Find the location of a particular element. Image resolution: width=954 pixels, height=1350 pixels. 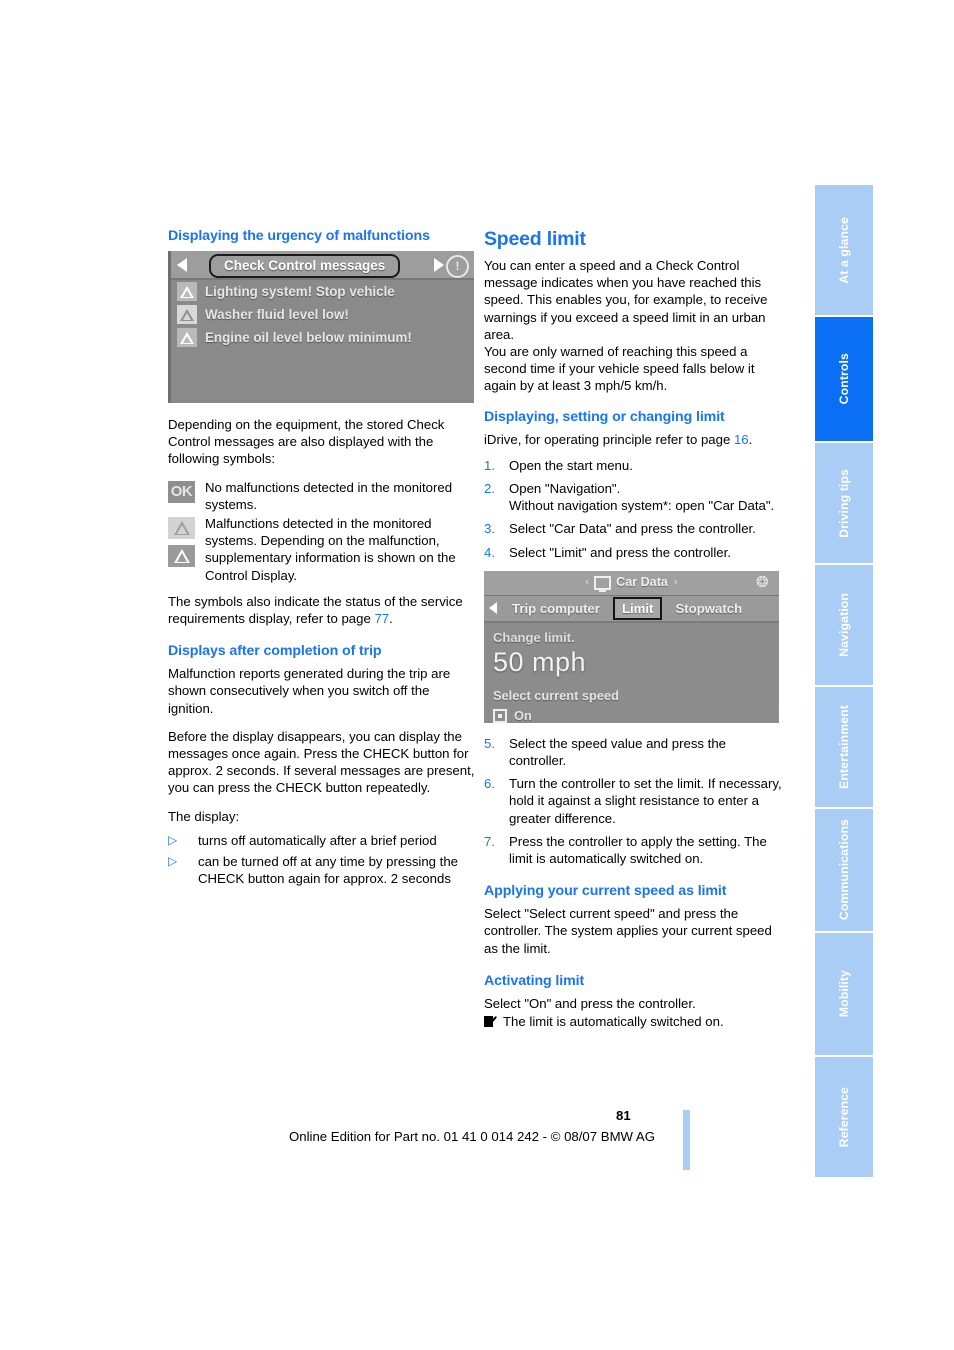

arrow-right-icon is located at coordinates (439, 265).